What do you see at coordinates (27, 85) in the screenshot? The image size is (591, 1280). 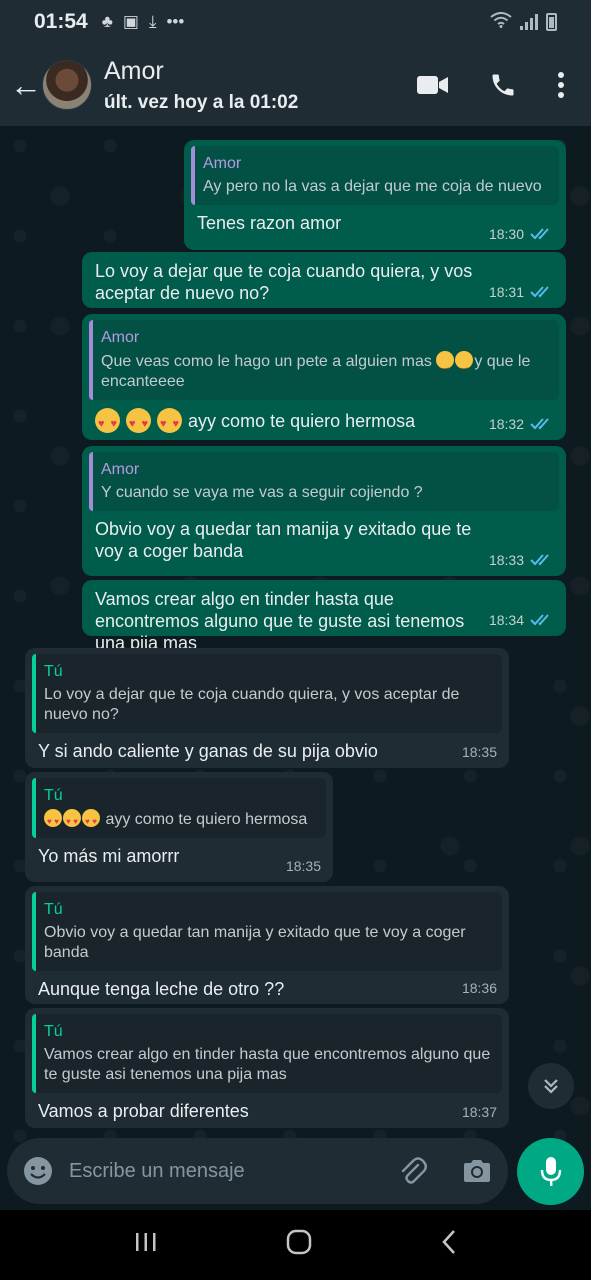 I see `back-arrow-icon: ←` at bounding box center [27, 85].